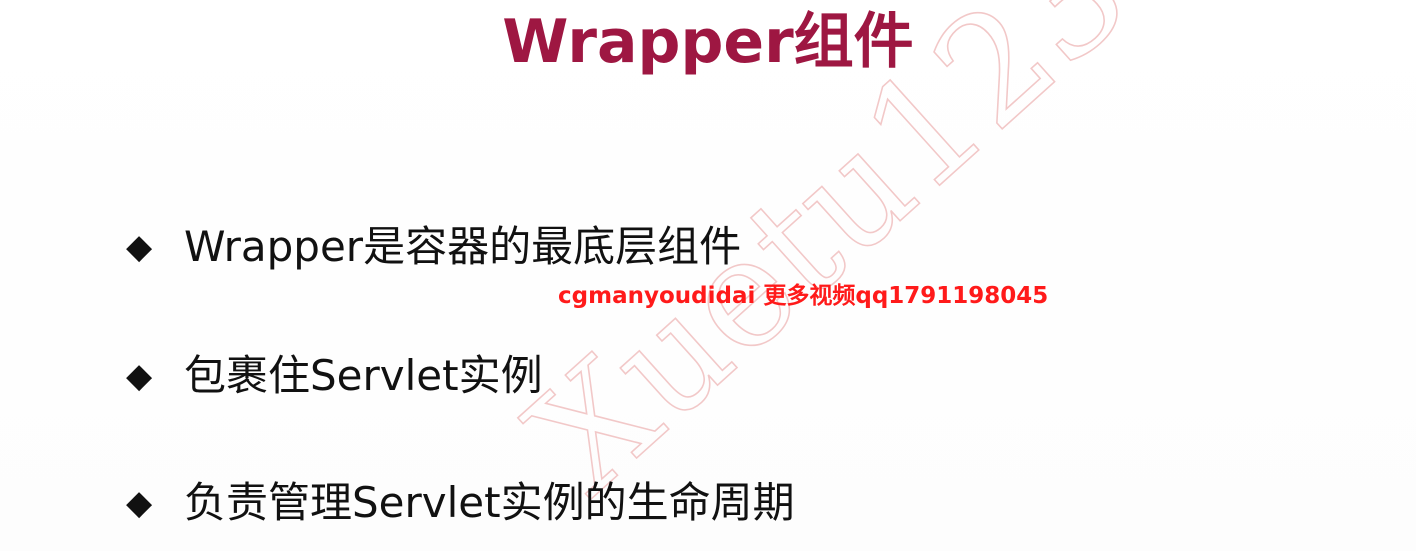 The height and width of the screenshot is (551, 1416). Describe the element at coordinates (803, 296) in the screenshot. I see `overlay-caption: cgmanyoudidai 更多视频qq1791198045` at that location.